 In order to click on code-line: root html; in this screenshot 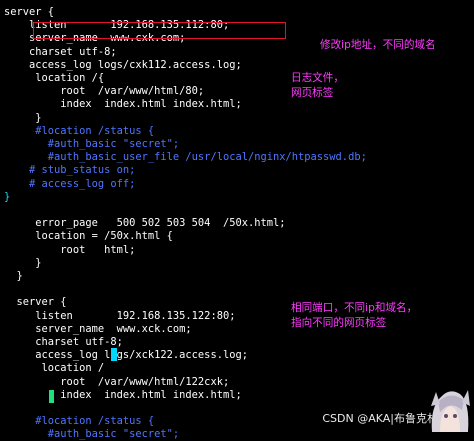, I will do `click(70, 249)`.